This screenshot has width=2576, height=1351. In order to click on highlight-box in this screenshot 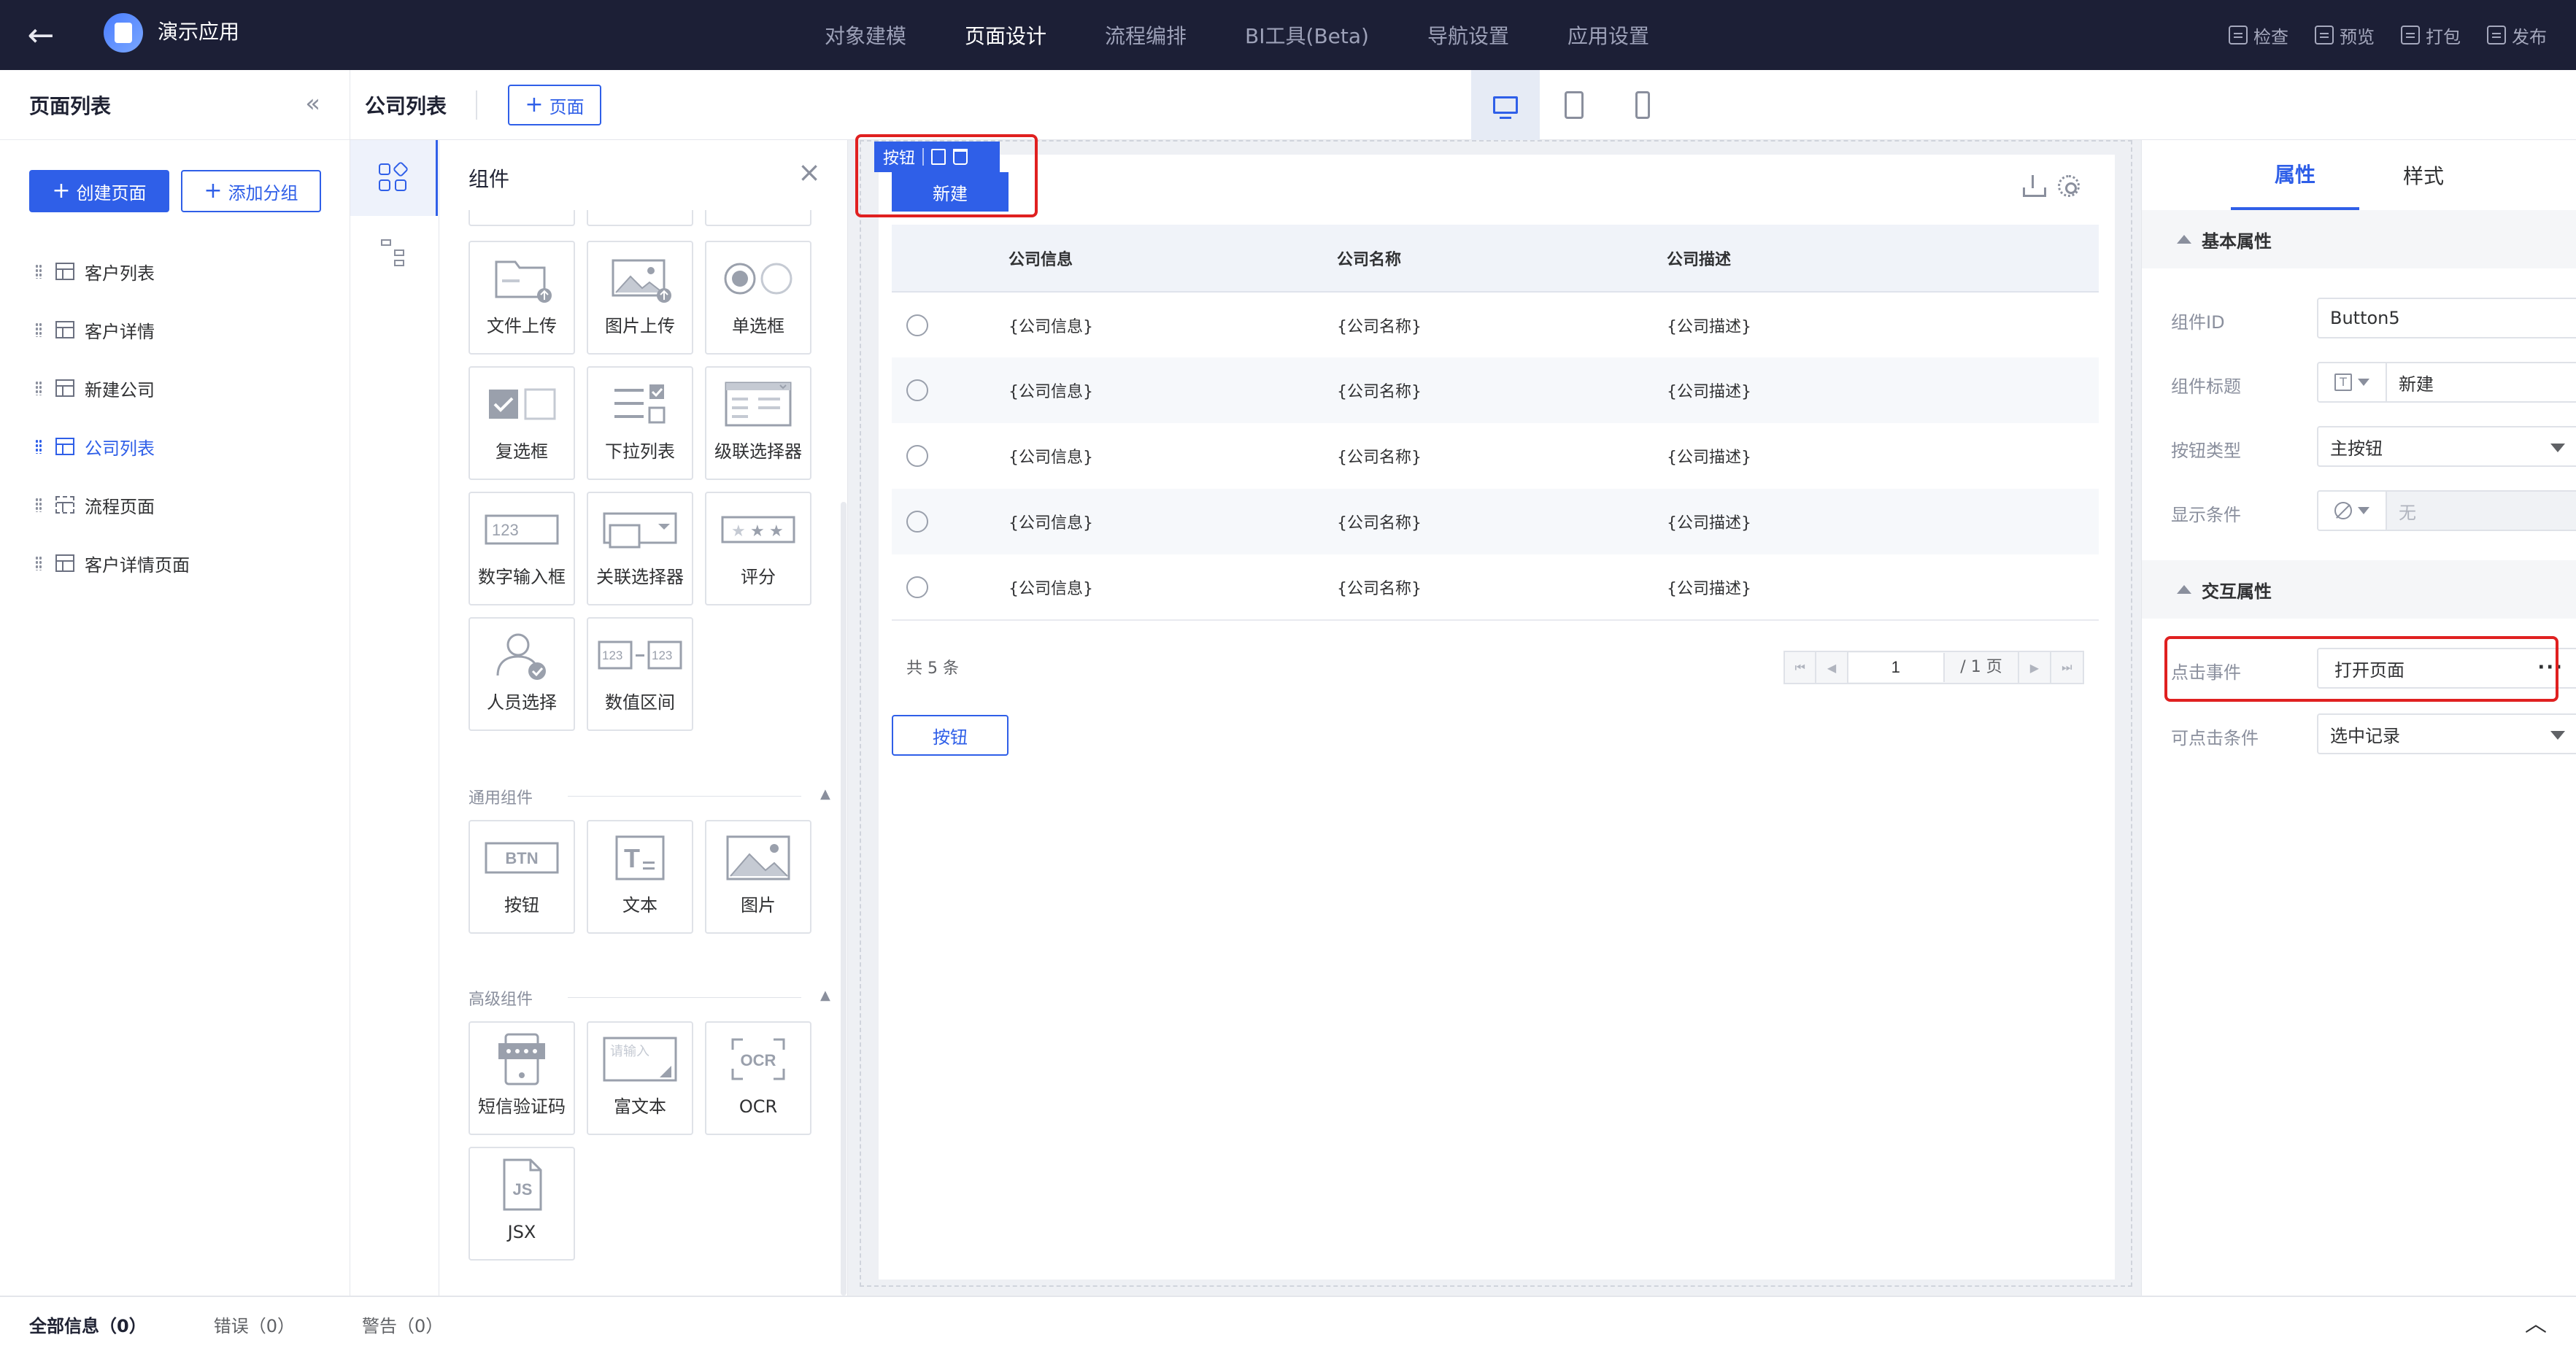, I will do `click(2361, 669)`.